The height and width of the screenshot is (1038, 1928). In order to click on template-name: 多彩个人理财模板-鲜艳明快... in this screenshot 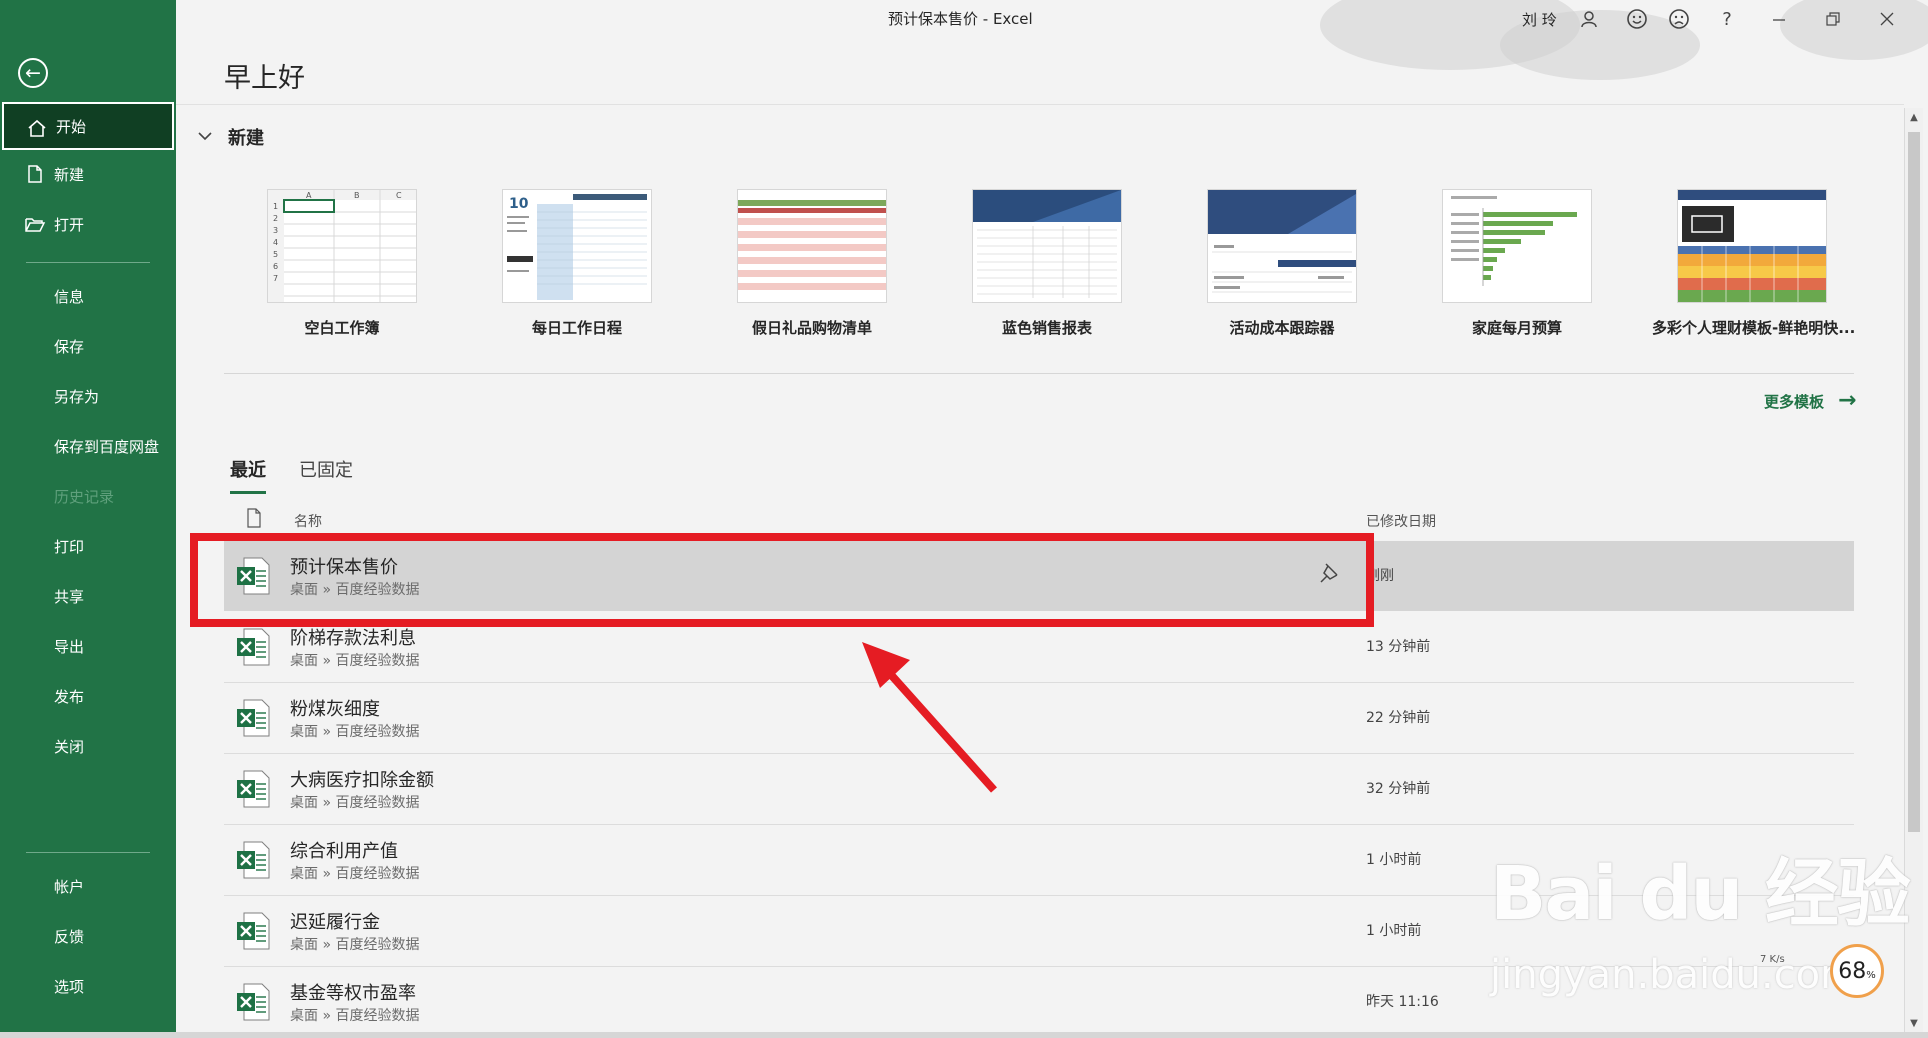, I will do `click(1754, 328)`.